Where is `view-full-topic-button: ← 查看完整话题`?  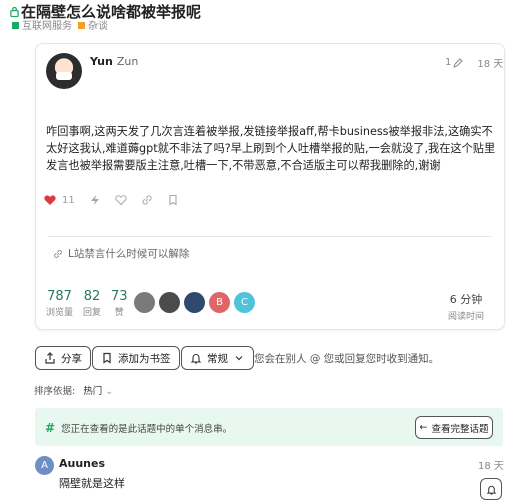 view-full-topic-button: ← 查看完整话题 is located at coordinates (454, 427).